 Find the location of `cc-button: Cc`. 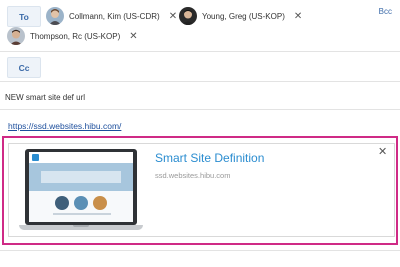

cc-button: Cc is located at coordinates (24, 67).